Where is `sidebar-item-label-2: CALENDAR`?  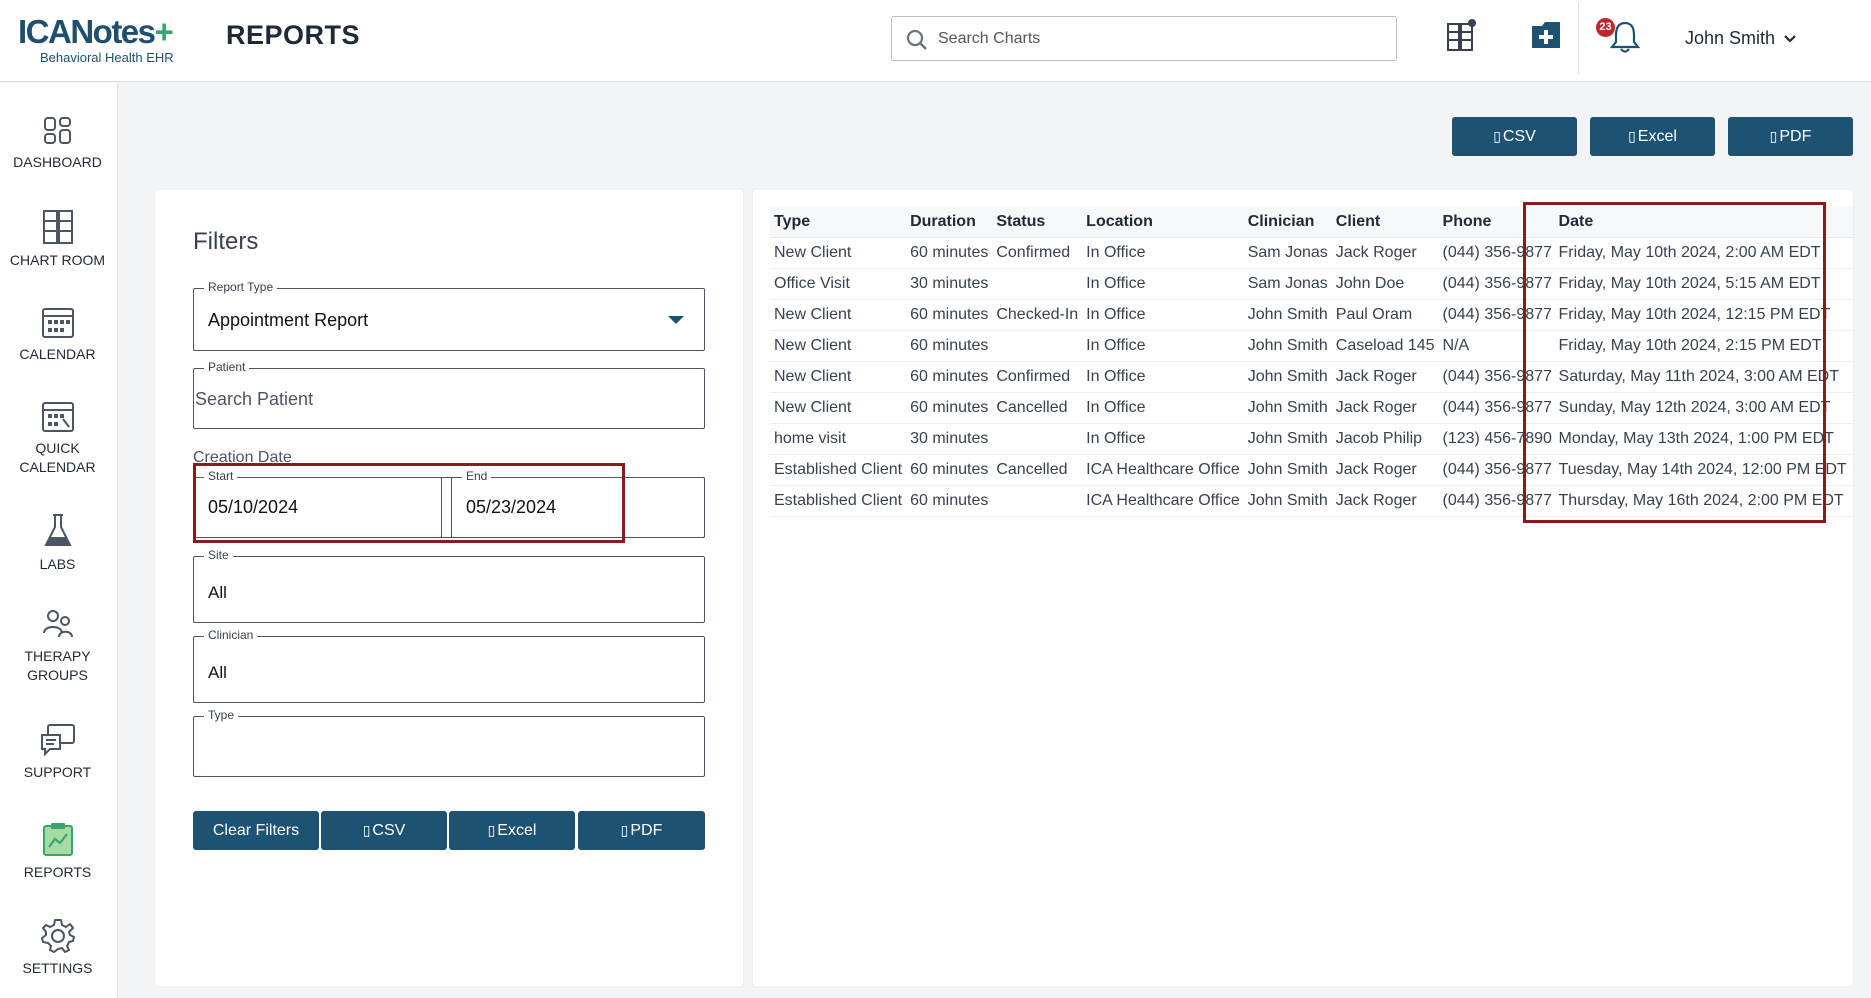 sidebar-item-label-2: CALENDAR is located at coordinates (57, 467).